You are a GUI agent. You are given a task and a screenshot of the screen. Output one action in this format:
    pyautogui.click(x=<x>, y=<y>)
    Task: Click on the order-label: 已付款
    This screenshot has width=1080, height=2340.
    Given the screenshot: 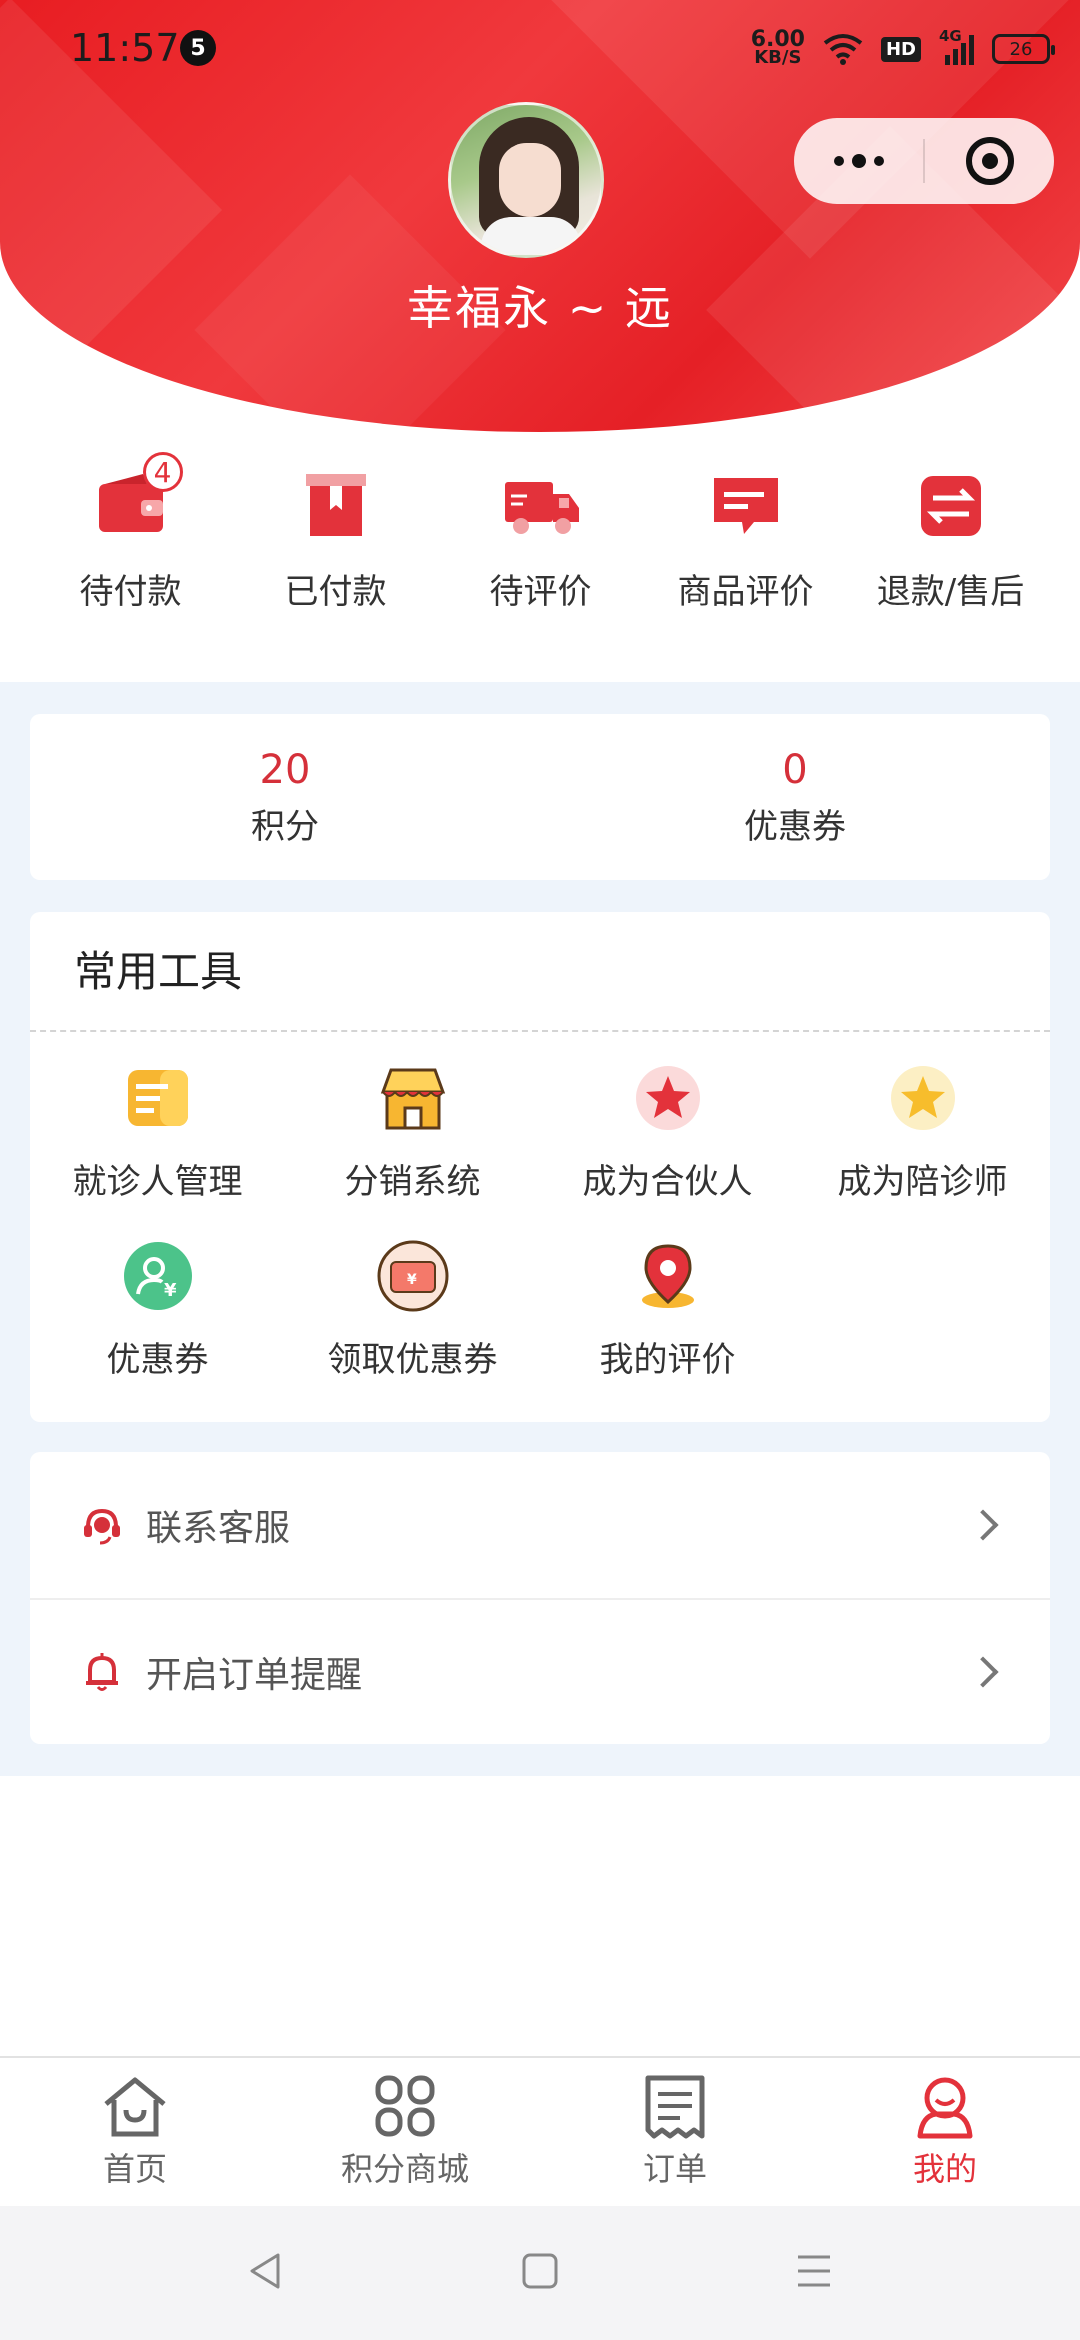 What is the action you would take?
    pyautogui.click(x=335, y=592)
    